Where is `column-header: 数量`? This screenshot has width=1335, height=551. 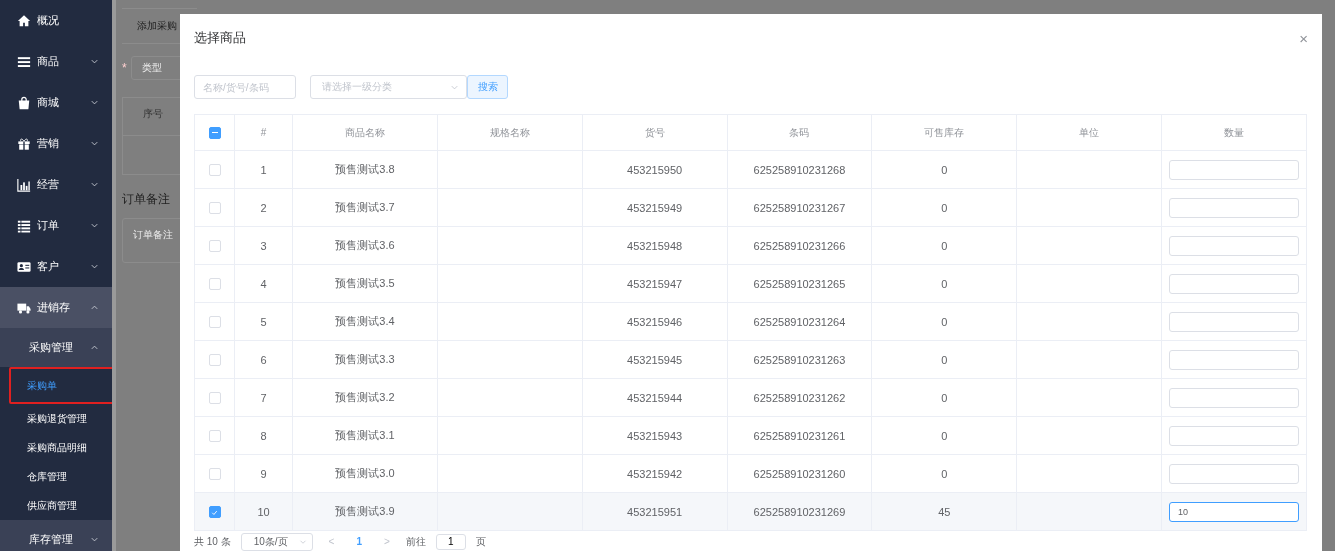
column-header: 数量 is located at coordinates (1234, 132).